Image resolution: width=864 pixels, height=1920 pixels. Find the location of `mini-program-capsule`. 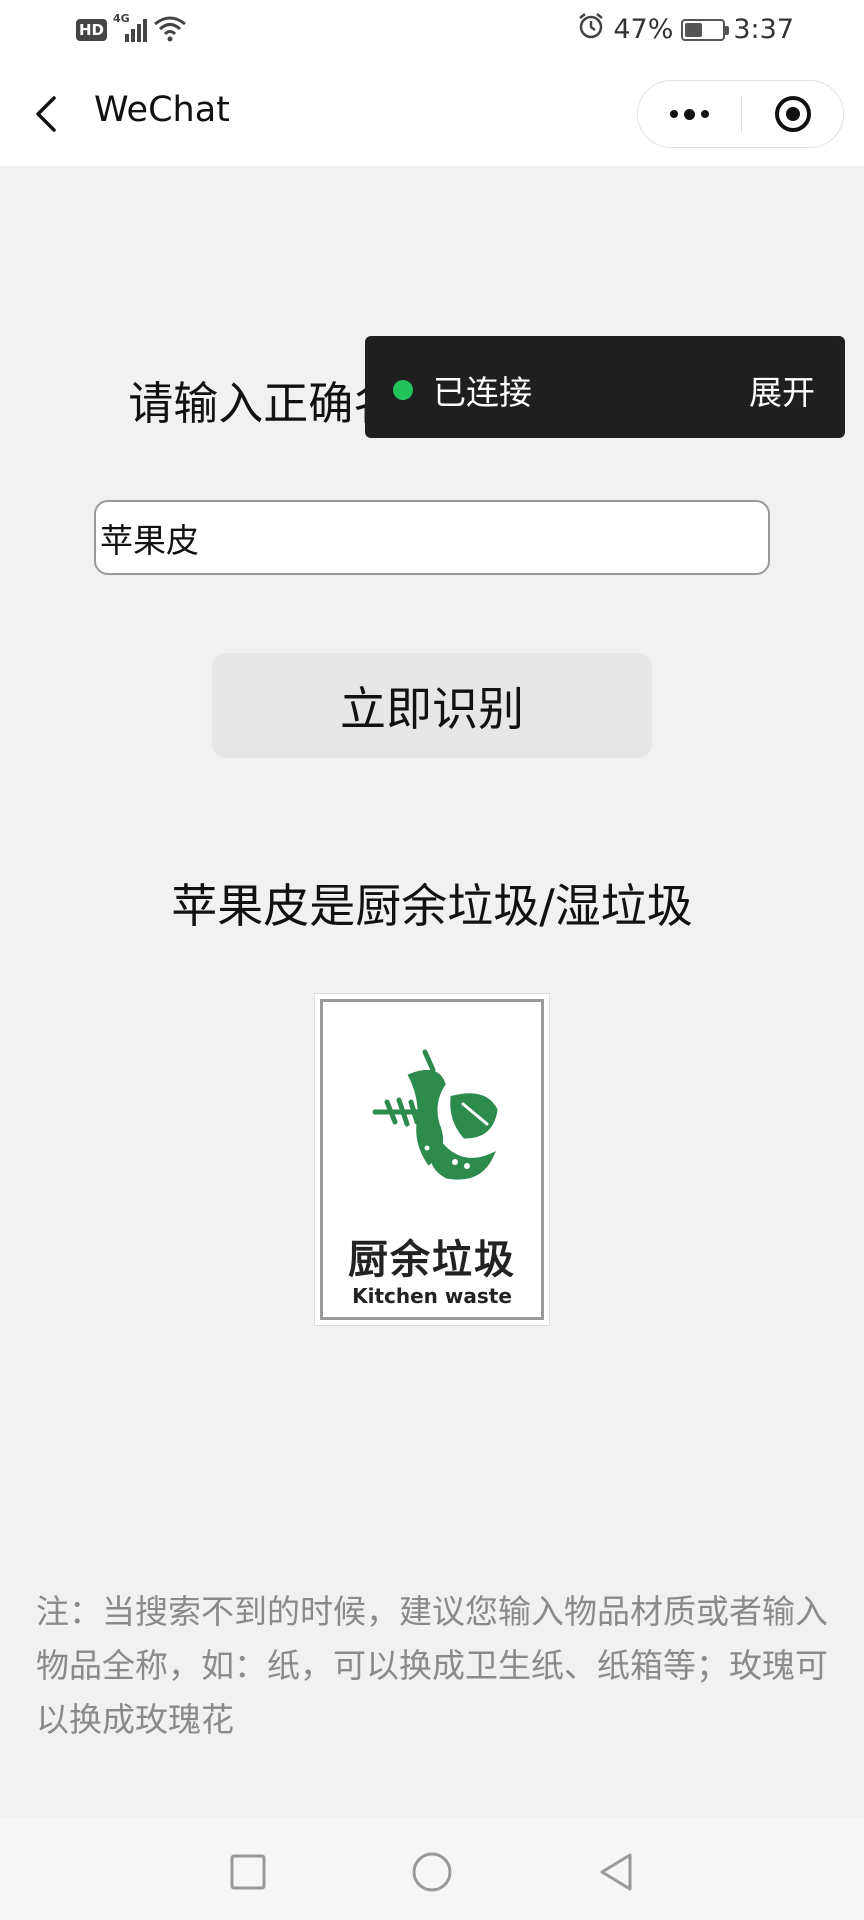

mini-program-capsule is located at coordinates (740, 114).